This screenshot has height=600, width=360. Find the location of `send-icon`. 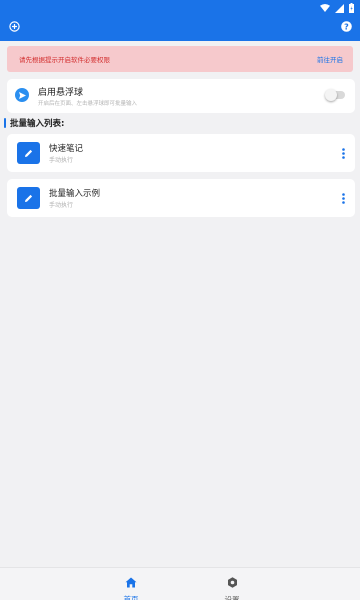

send-icon is located at coordinates (22, 95).